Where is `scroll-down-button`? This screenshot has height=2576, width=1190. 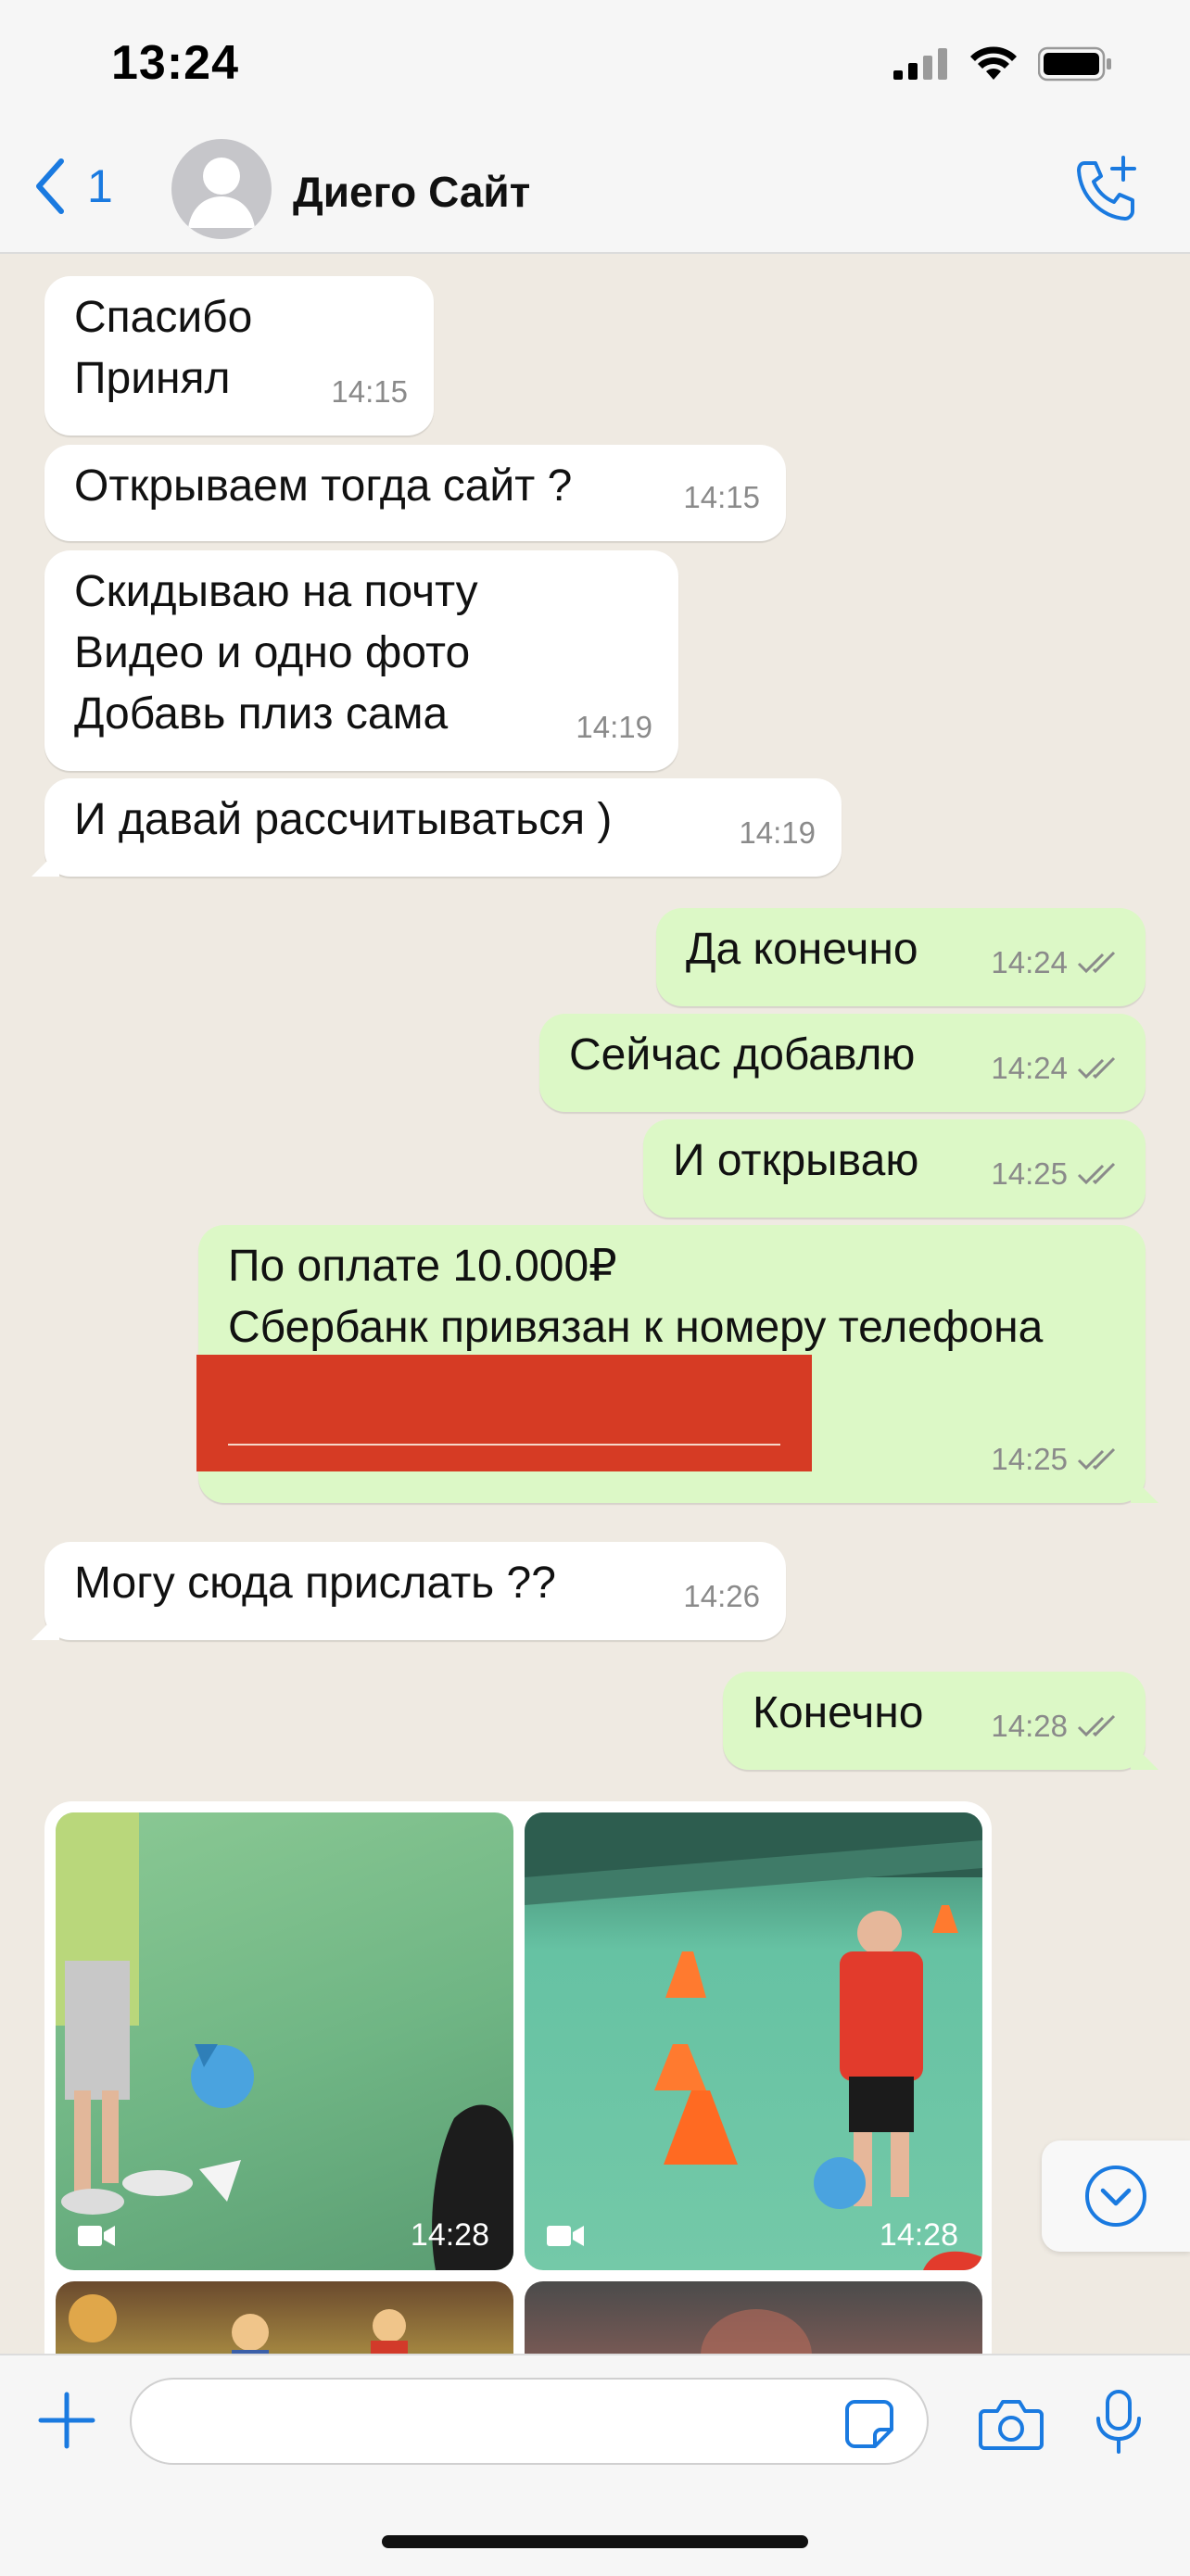 scroll-down-button is located at coordinates (1116, 2196).